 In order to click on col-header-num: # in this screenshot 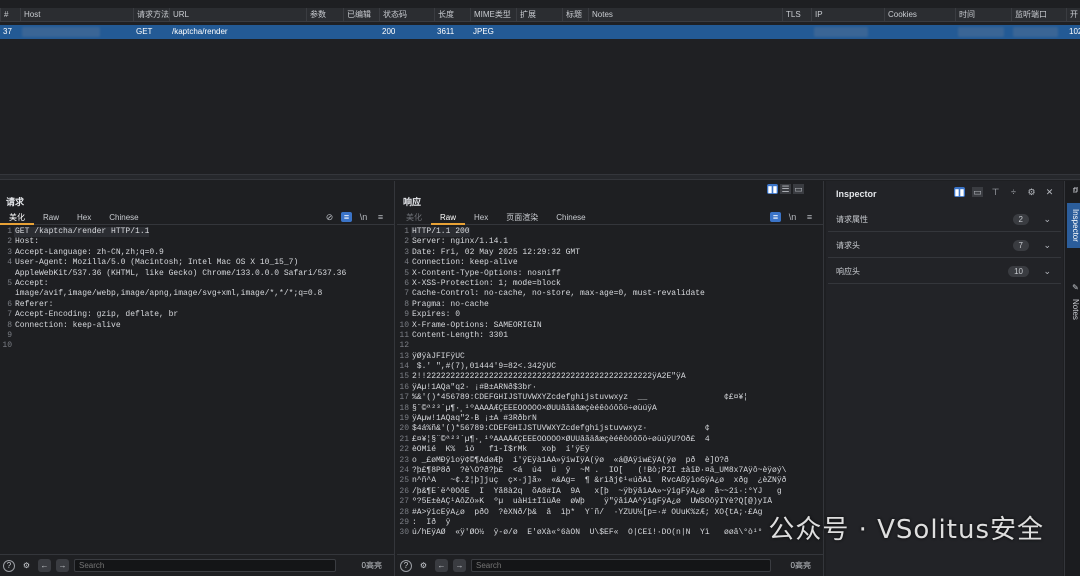, I will do `click(10, 15)`.